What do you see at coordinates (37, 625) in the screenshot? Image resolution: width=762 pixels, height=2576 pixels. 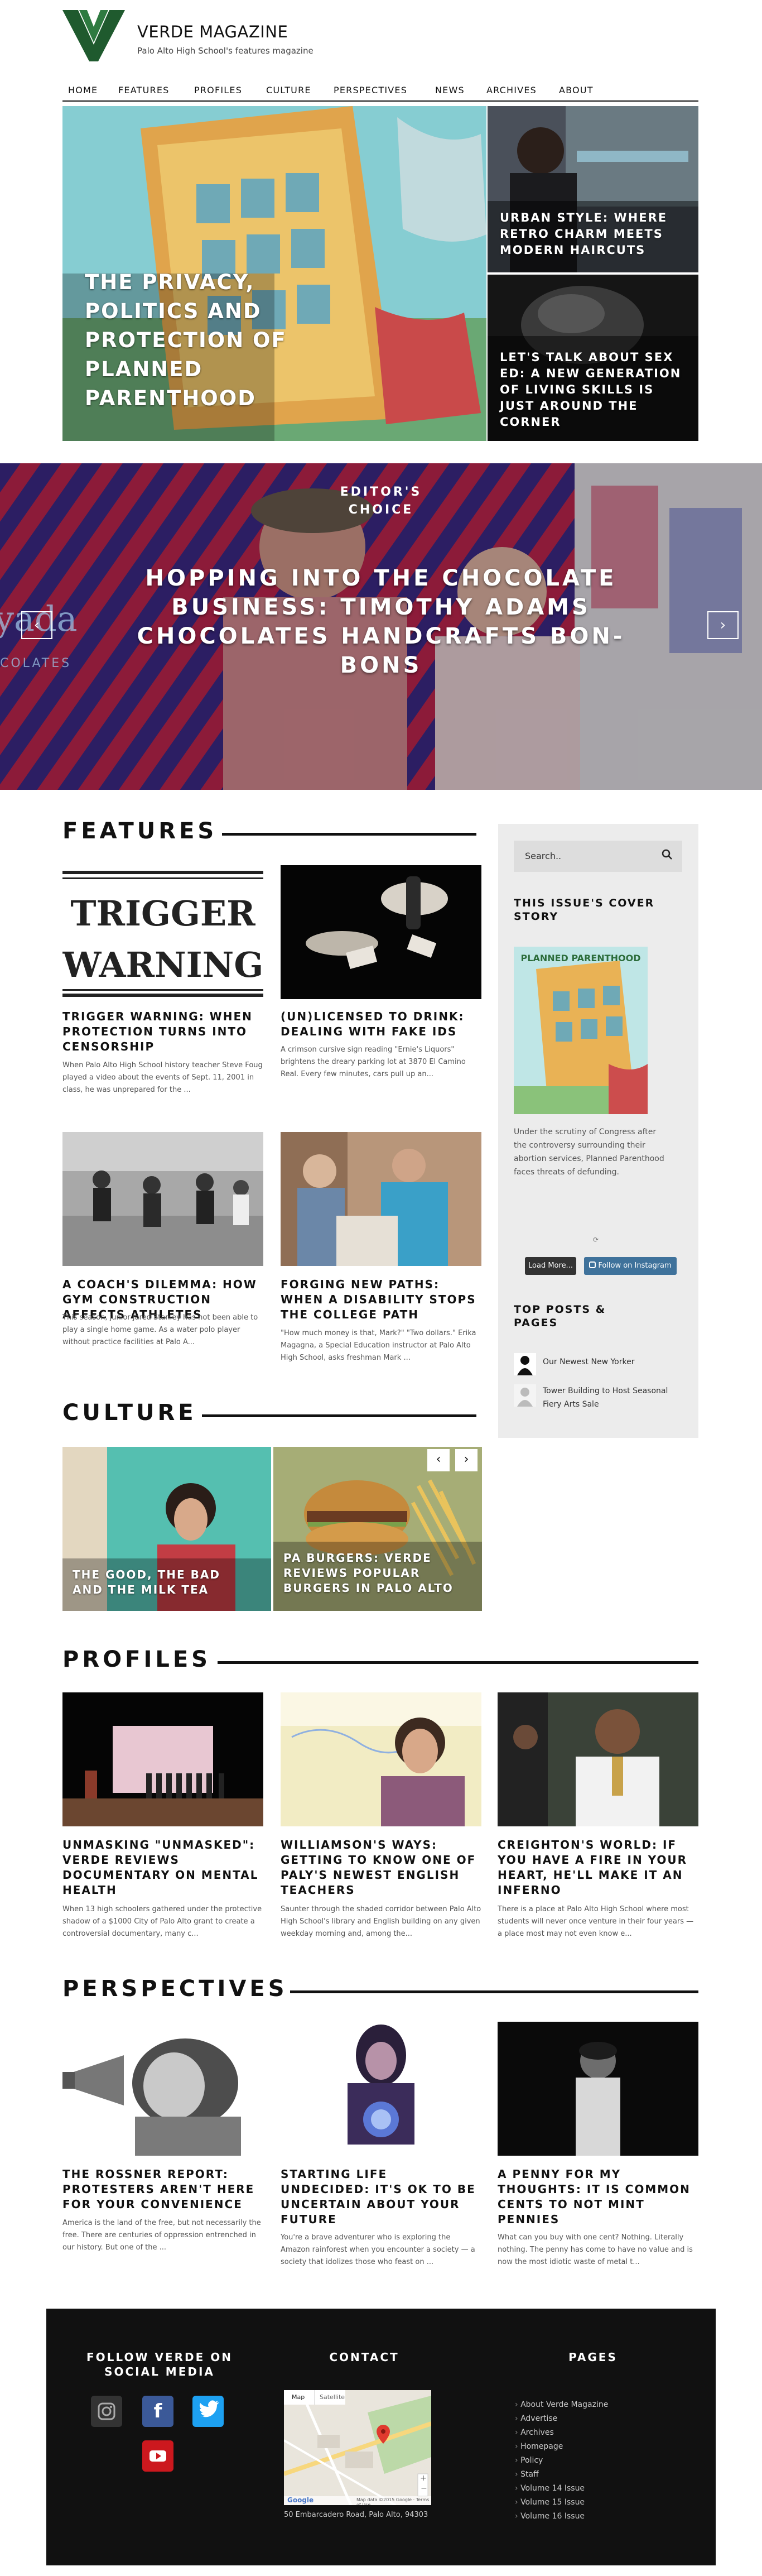 I see `slider-prev-button: ‹` at bounding box center [37, 625].